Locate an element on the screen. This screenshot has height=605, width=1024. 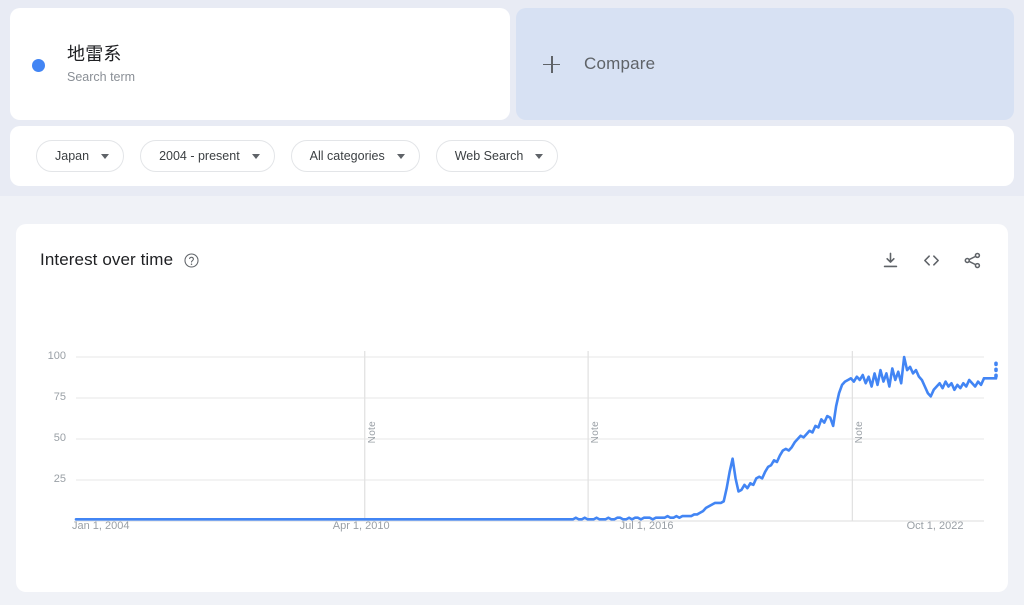
filter-category: All categories is located at coordinates (355, 156).